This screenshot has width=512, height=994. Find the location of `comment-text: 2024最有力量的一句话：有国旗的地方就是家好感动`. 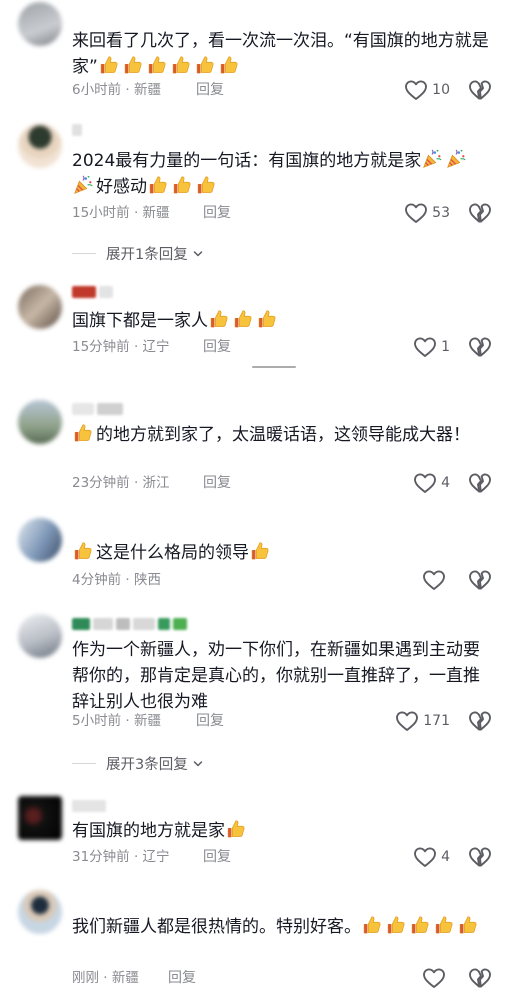

comment-text: 2024最有力量的一句话：有国旗的地方就是家好感动 is located at coordinates (282, 174).